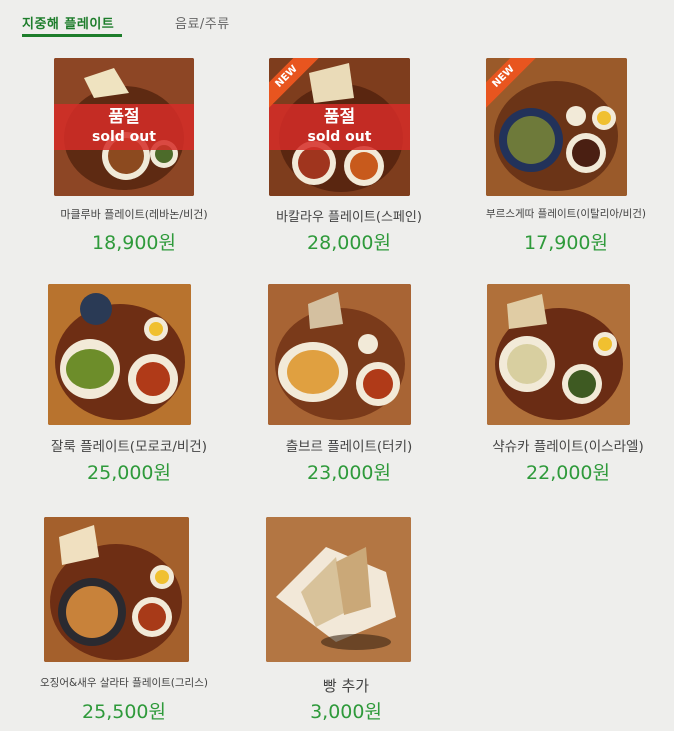 The width and height of the screenshot is (674, 731). Describe the element at coordinates (349, 217) in the screenshot. I see `menu-item-name: 바칼라우 플레이트(스페인)` at that location.